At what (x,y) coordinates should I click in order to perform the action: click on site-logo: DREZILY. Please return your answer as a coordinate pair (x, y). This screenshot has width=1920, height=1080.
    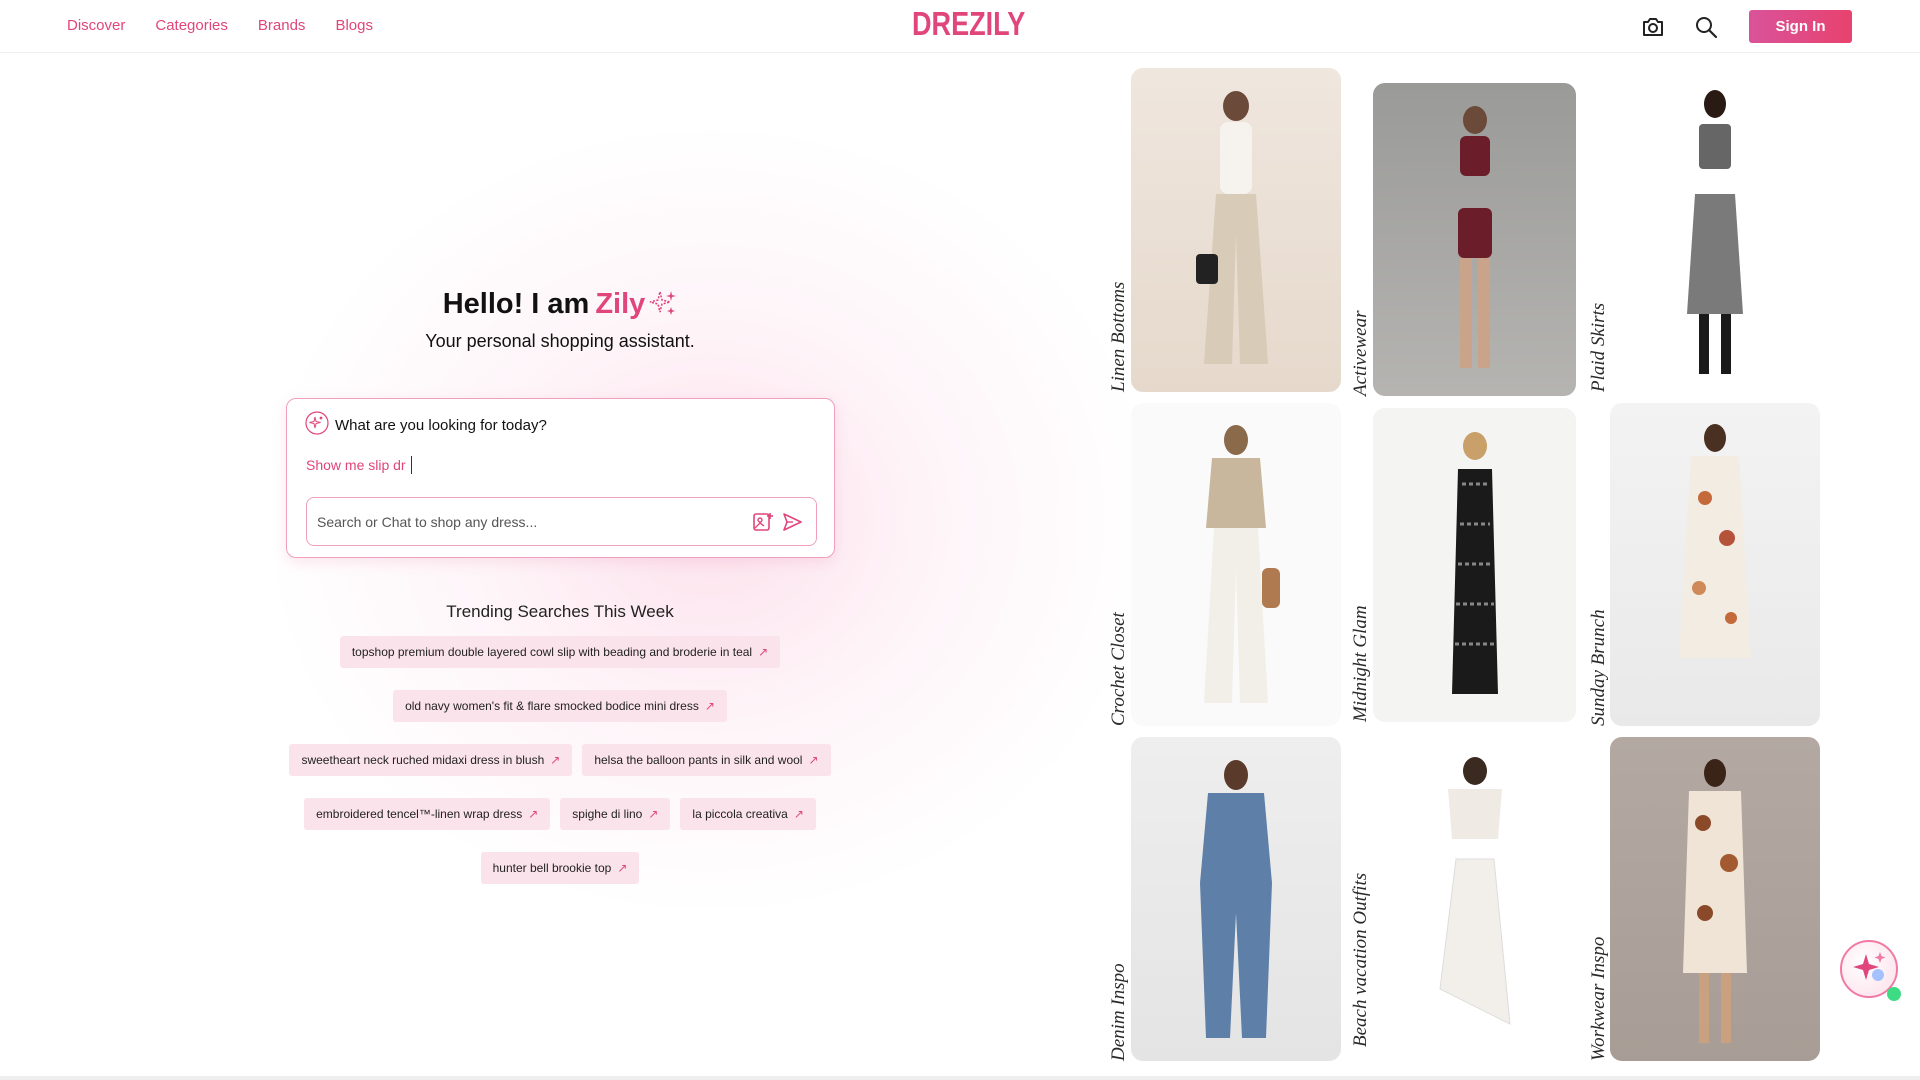
    Looking at the image, I should click on (968, 24).